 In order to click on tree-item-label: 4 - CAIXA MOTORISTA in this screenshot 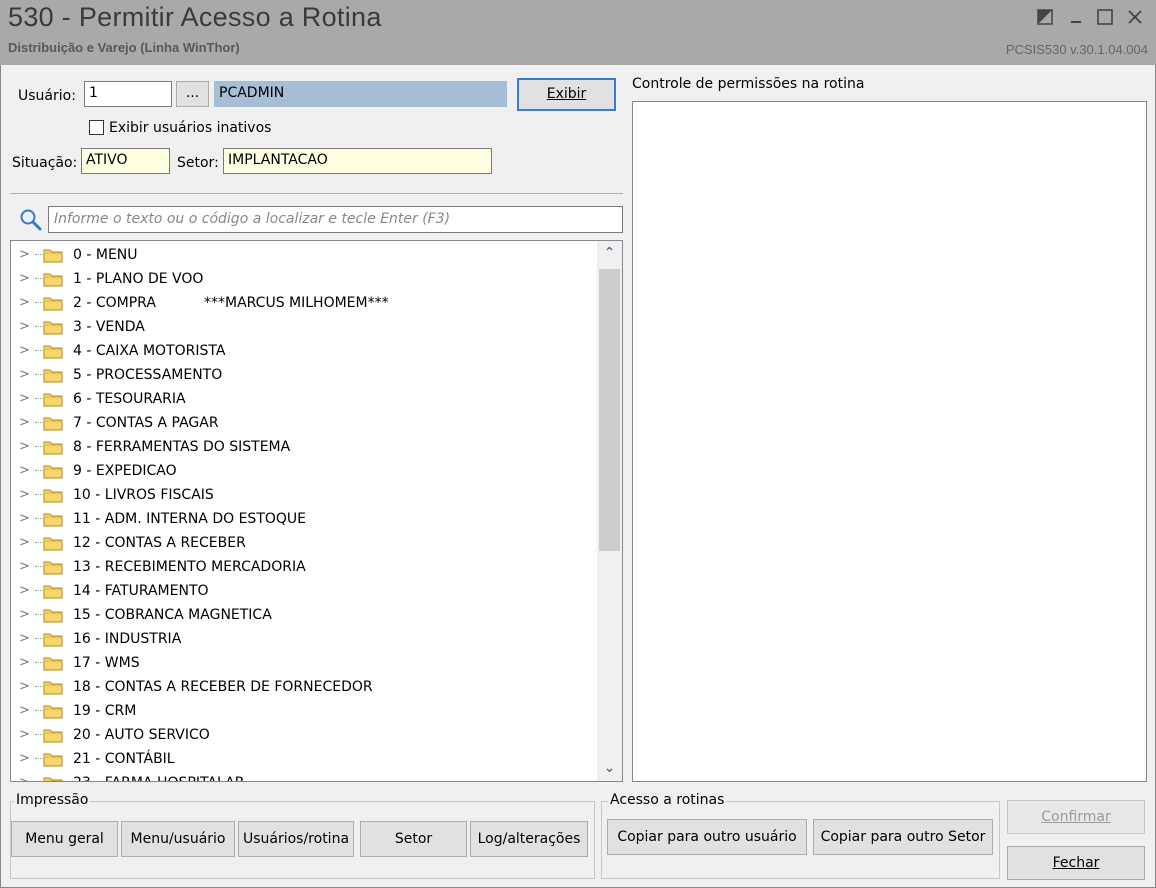, I will do `click(149, 351)`.